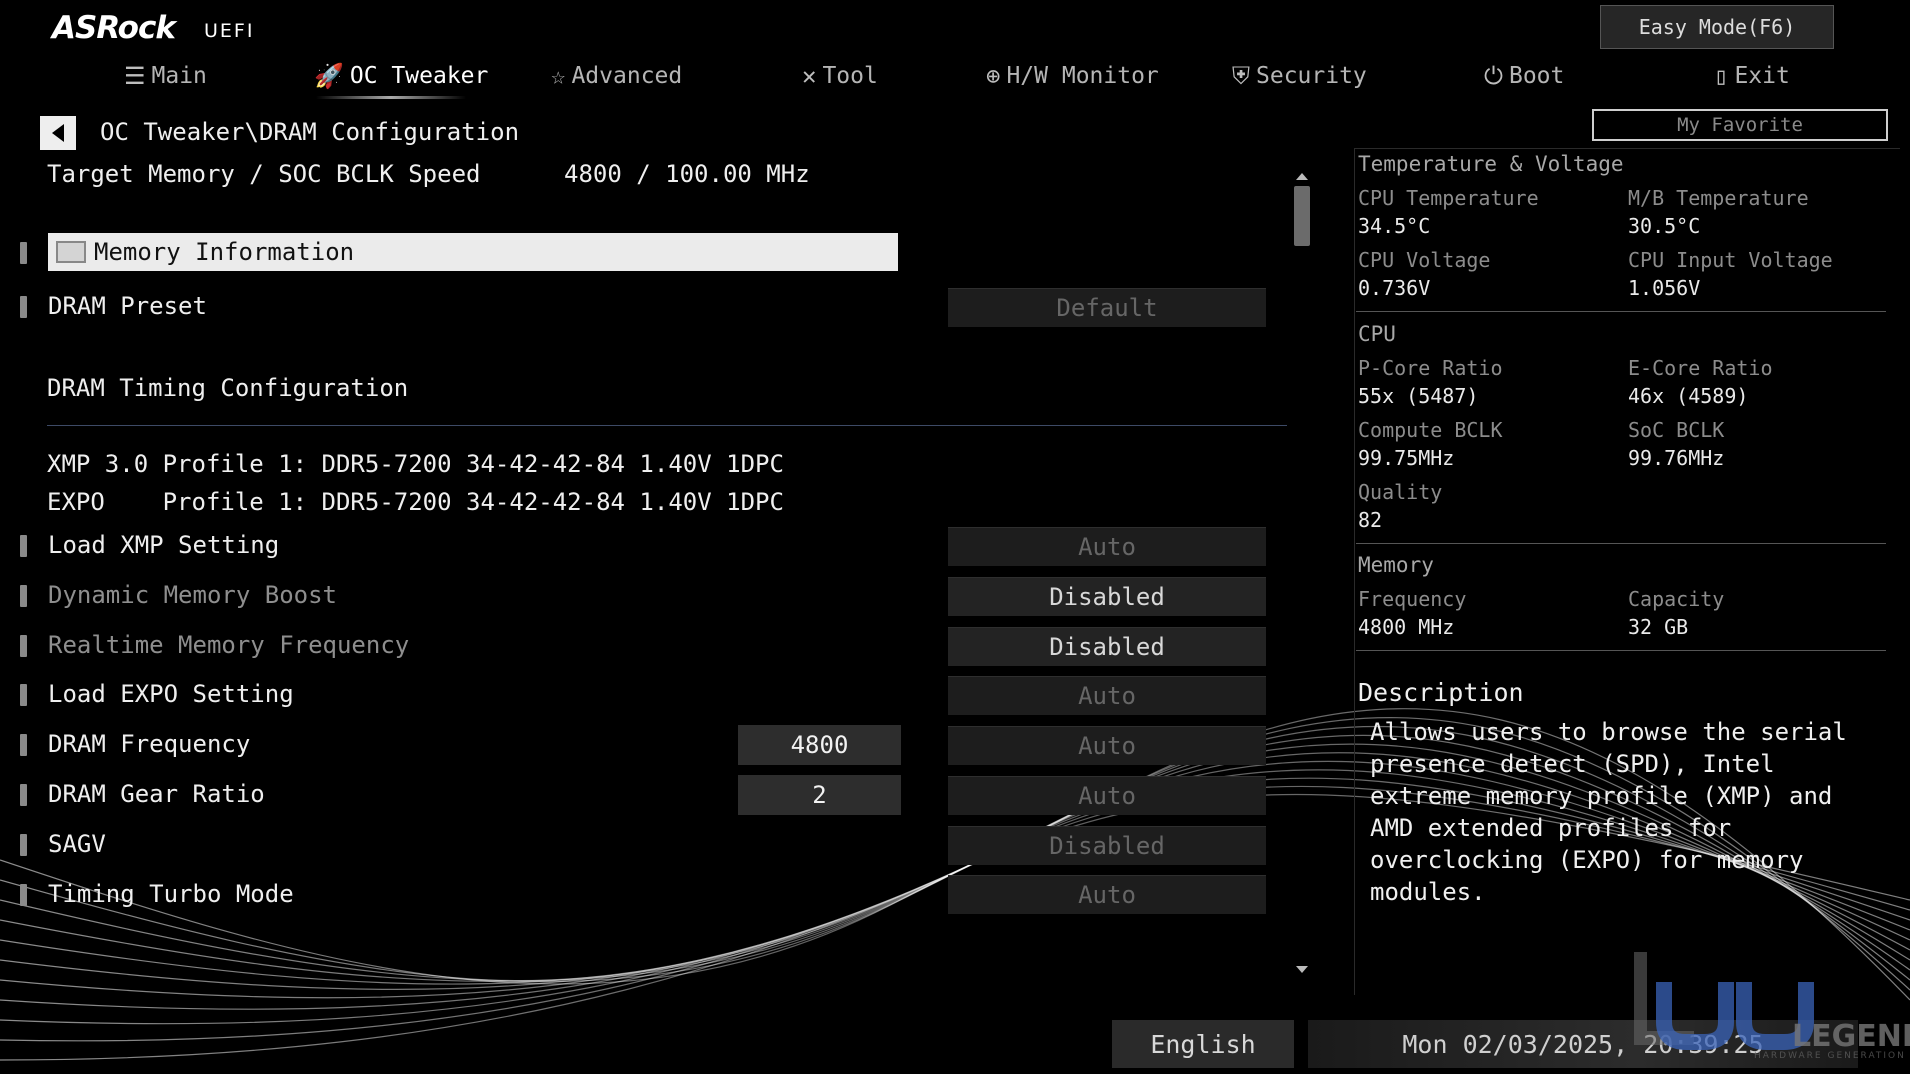 The image size is (1910, 1074). What do you see at coordinates (1107, 695) in the screenshot?
I see `load-expo-setting-select: Auto` at bounding box center [1107, 695].